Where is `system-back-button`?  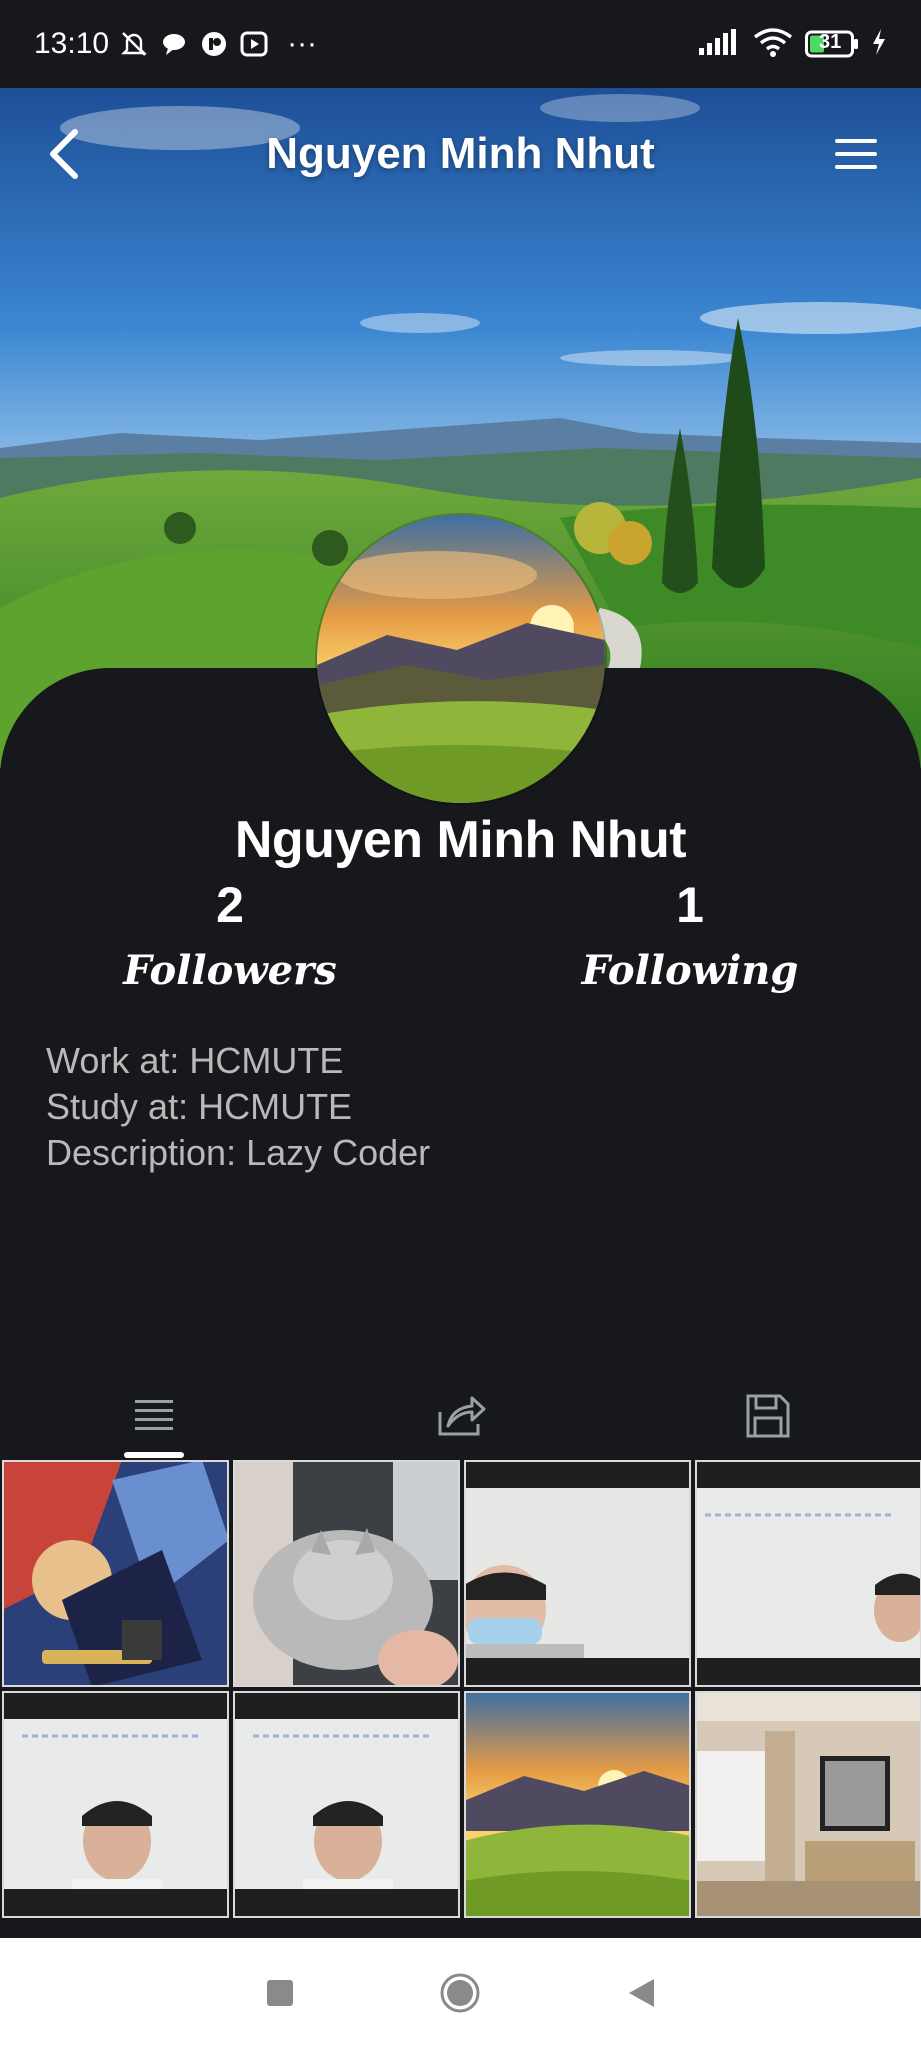 system-back-button is located at coordinates (641, 1993).